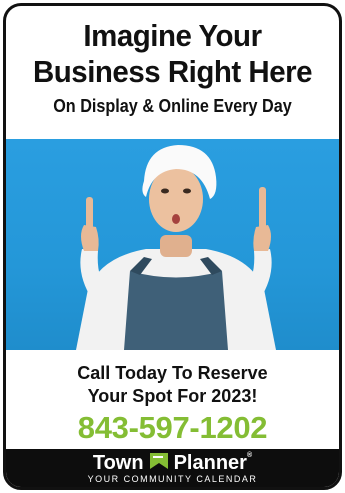 This screenshot has width=345, height=493. Describe the element at coordinates (118, 463) in the screenshot. I see `brand-word-town: Town` at that location.